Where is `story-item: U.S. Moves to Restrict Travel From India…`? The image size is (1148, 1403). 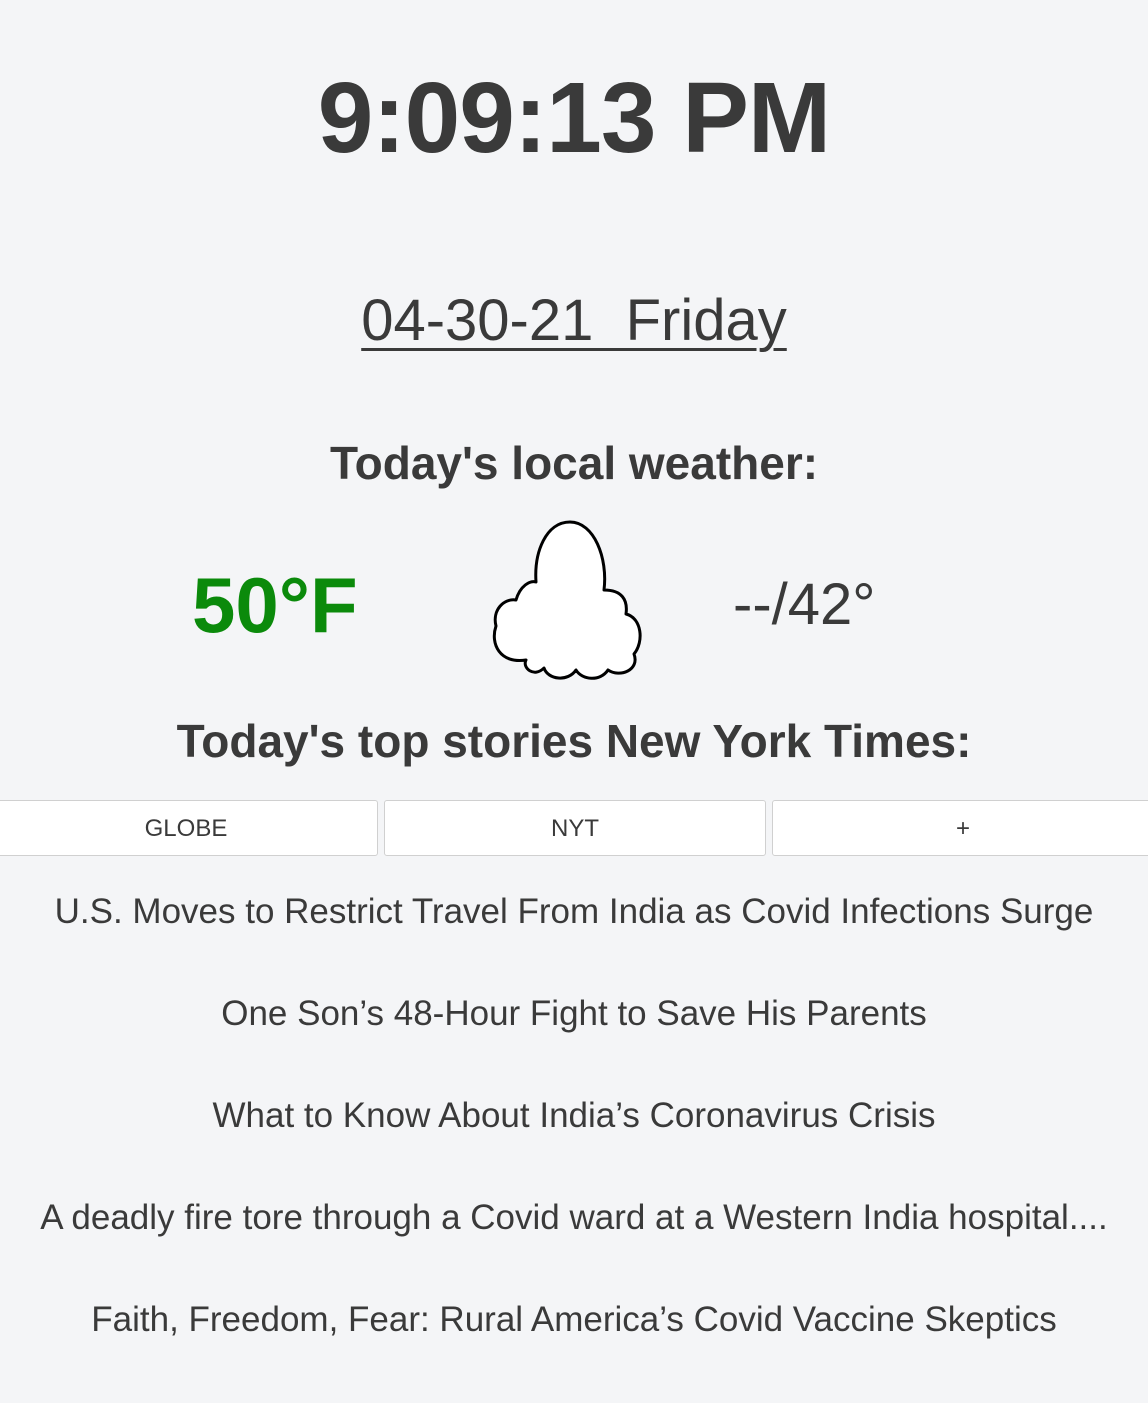
story-item: U.S. Moves to Restrict Travel From India… is located at coordinates (574, 912).